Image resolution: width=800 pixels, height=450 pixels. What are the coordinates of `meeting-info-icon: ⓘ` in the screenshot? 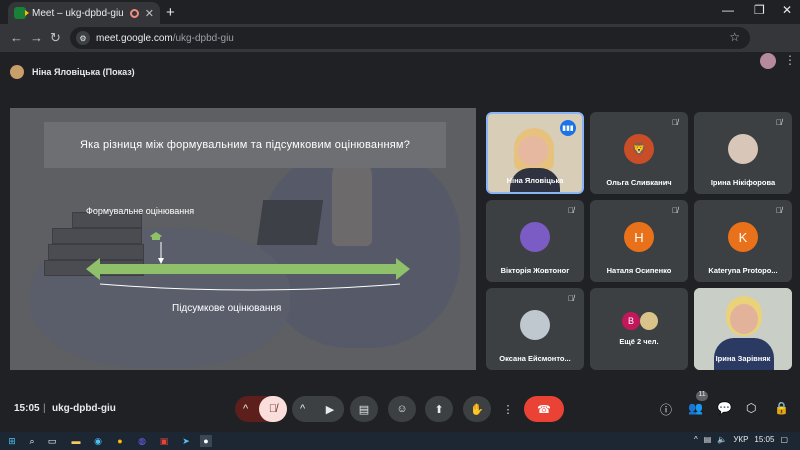 It's located at (666, 409).